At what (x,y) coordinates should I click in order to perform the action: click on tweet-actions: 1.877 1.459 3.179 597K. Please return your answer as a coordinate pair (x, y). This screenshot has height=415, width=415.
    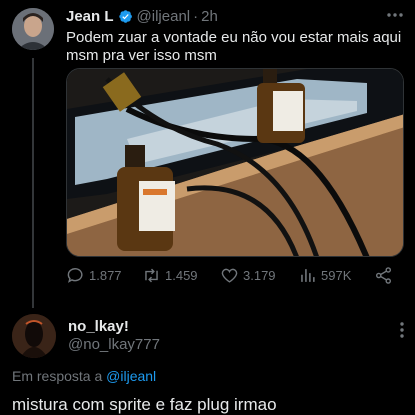
    Looking at the image, I should click on (231, 278).